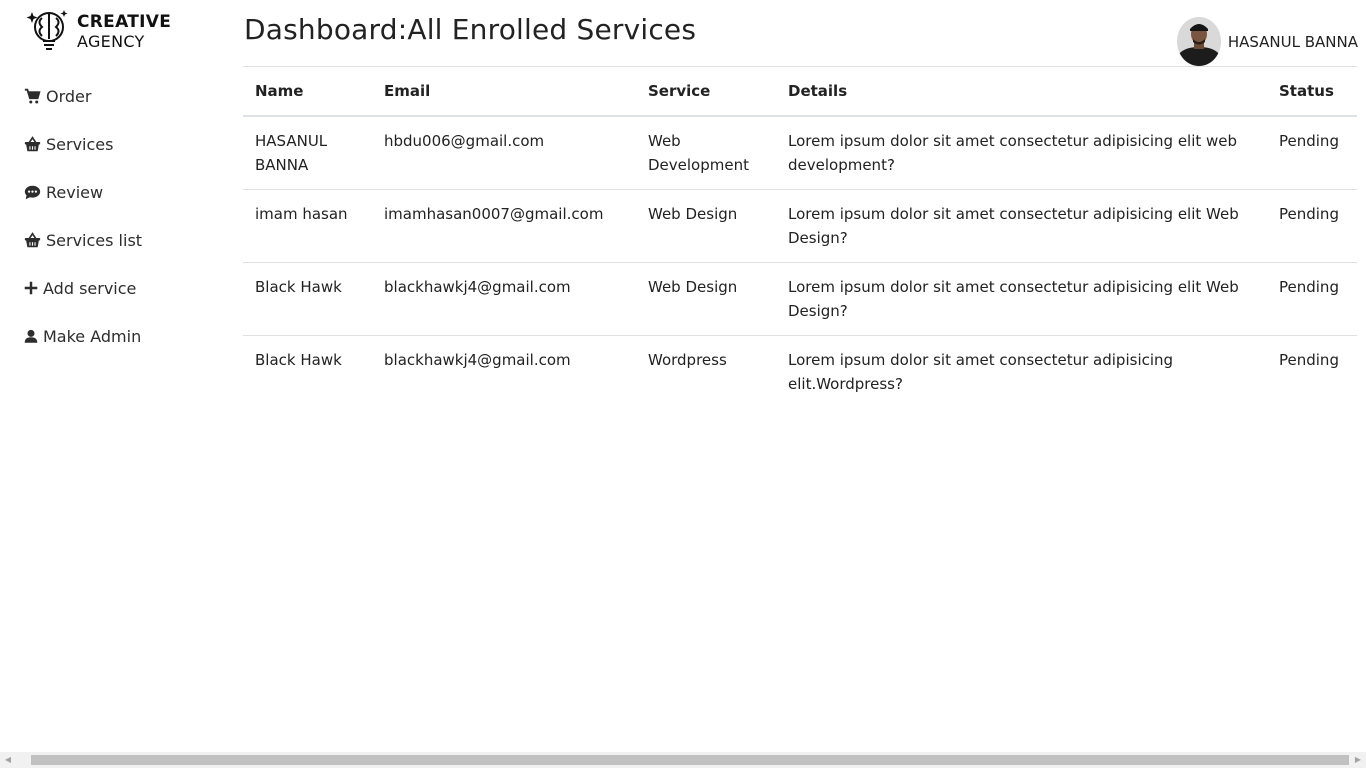 The width and height of the screenshot is (1366, 768). I want to click on sidebar-item-label: Services, so click(80, 144).